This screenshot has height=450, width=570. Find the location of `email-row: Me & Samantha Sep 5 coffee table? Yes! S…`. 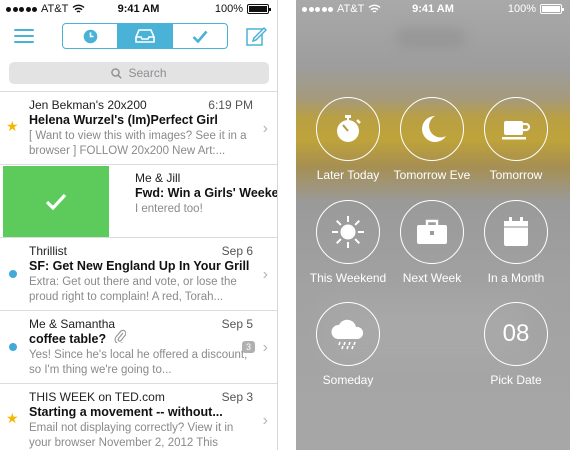

email-row: Me & Samantha Sep 5 coffee table? Yes! S… is located at coordinates (138, 346).